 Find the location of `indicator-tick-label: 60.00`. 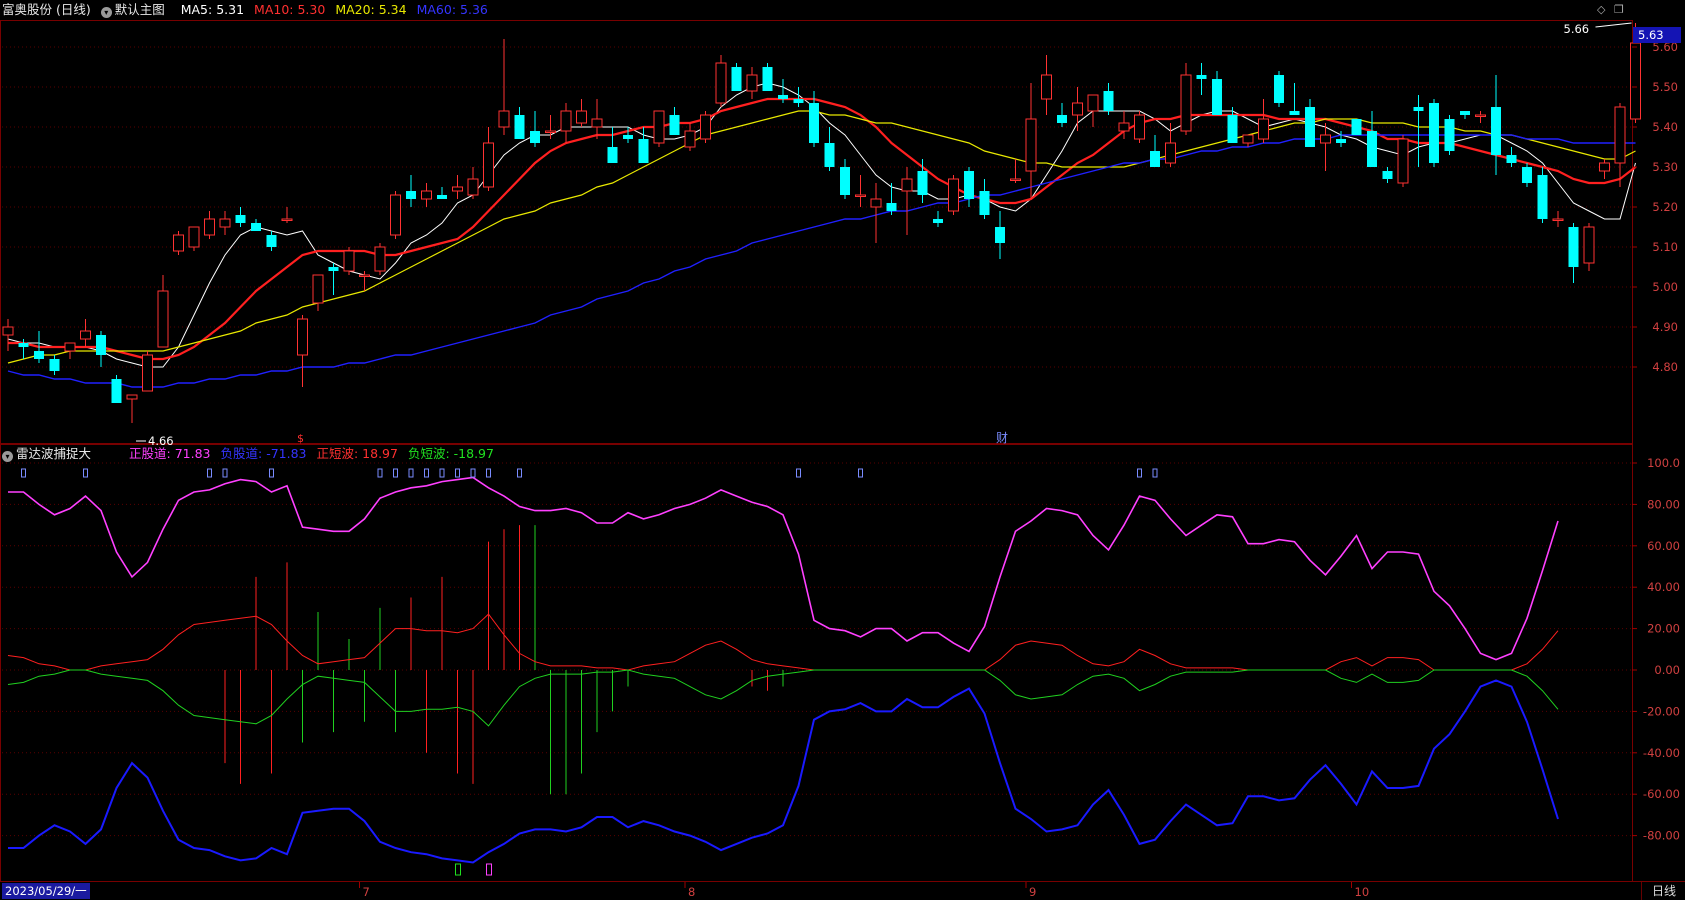

indicator-tick-label: 60.00 is located at coordinates (1663, 546).